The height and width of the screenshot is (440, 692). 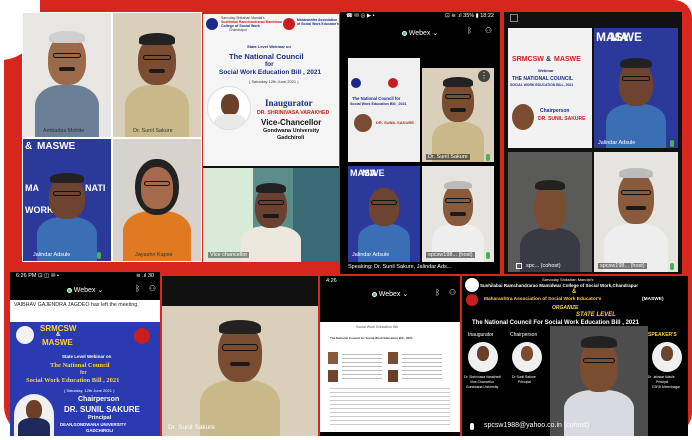 I want to click on banner-date: ( Saturday, 12th June 2021 ), so click(x=89, y=390).